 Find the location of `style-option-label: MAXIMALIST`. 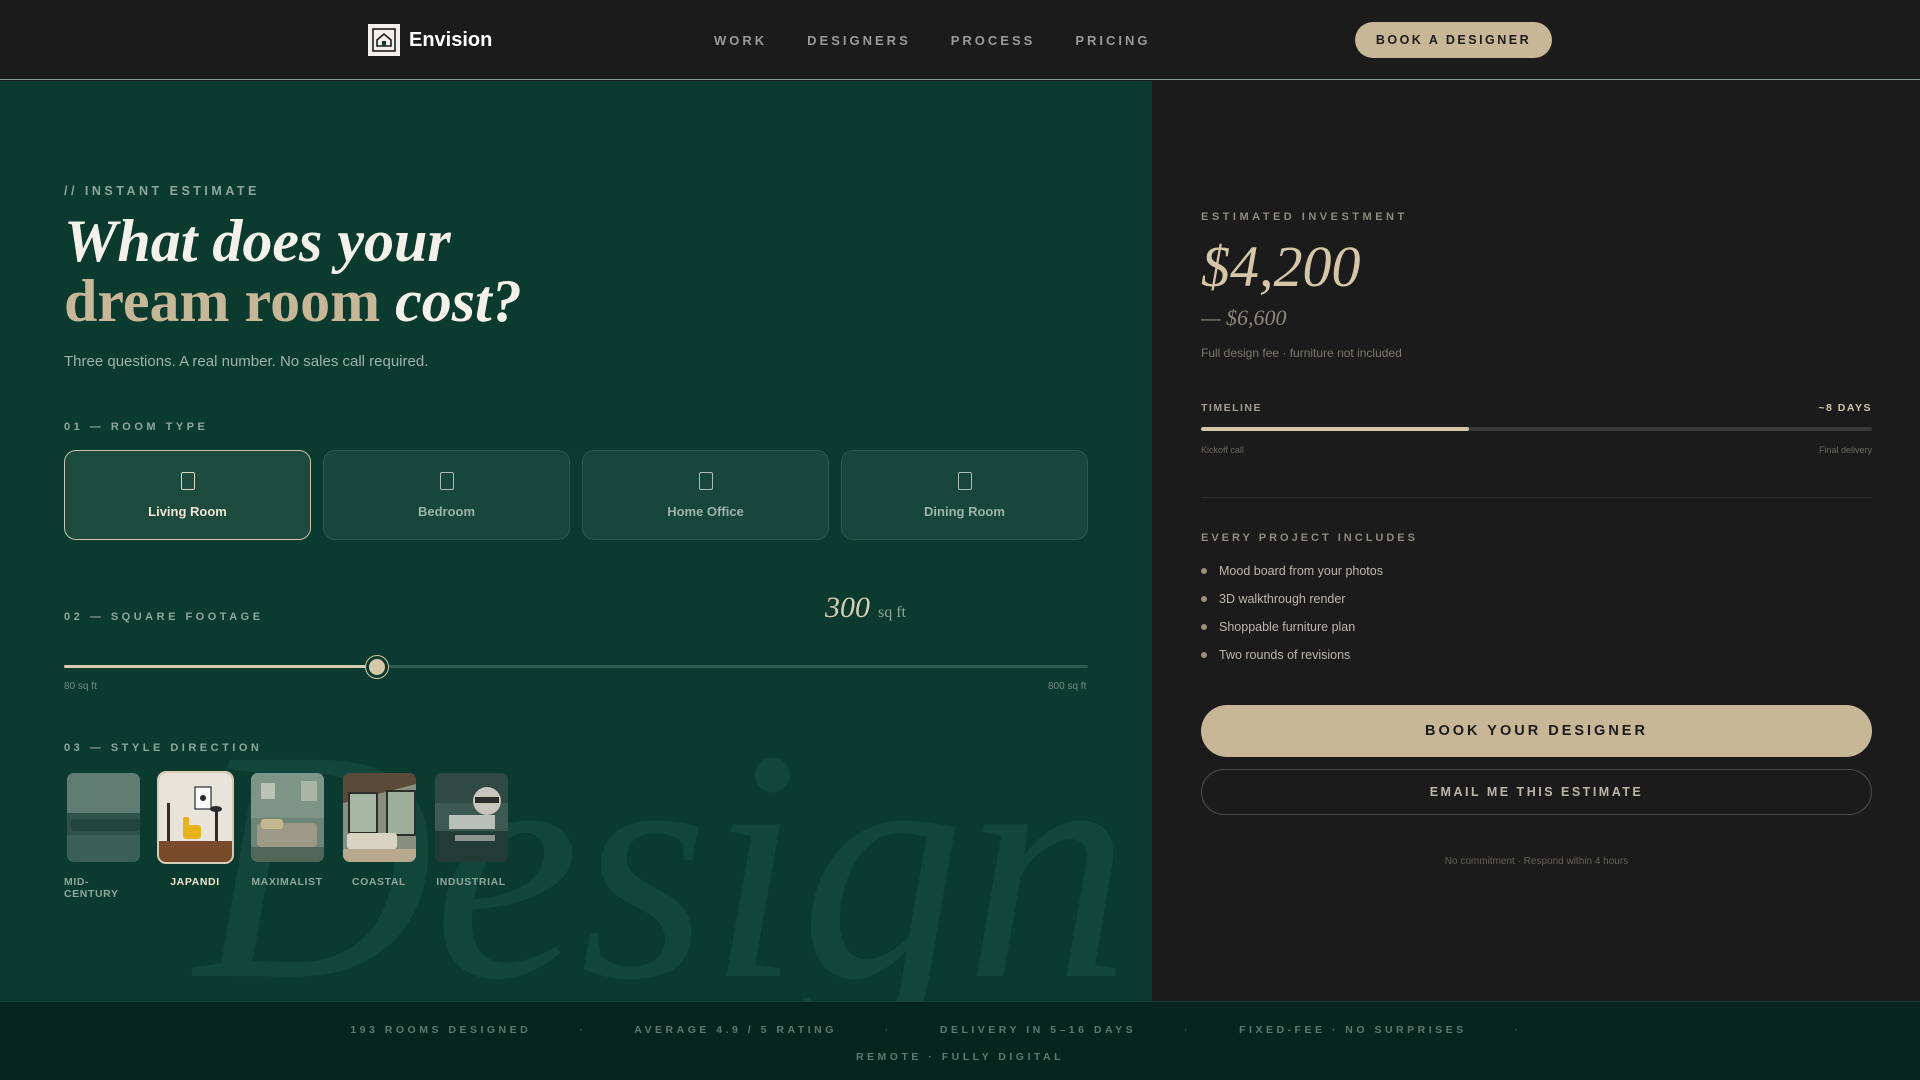

style-option-label: MAXIMALIST is located at coordinates (287, 882).